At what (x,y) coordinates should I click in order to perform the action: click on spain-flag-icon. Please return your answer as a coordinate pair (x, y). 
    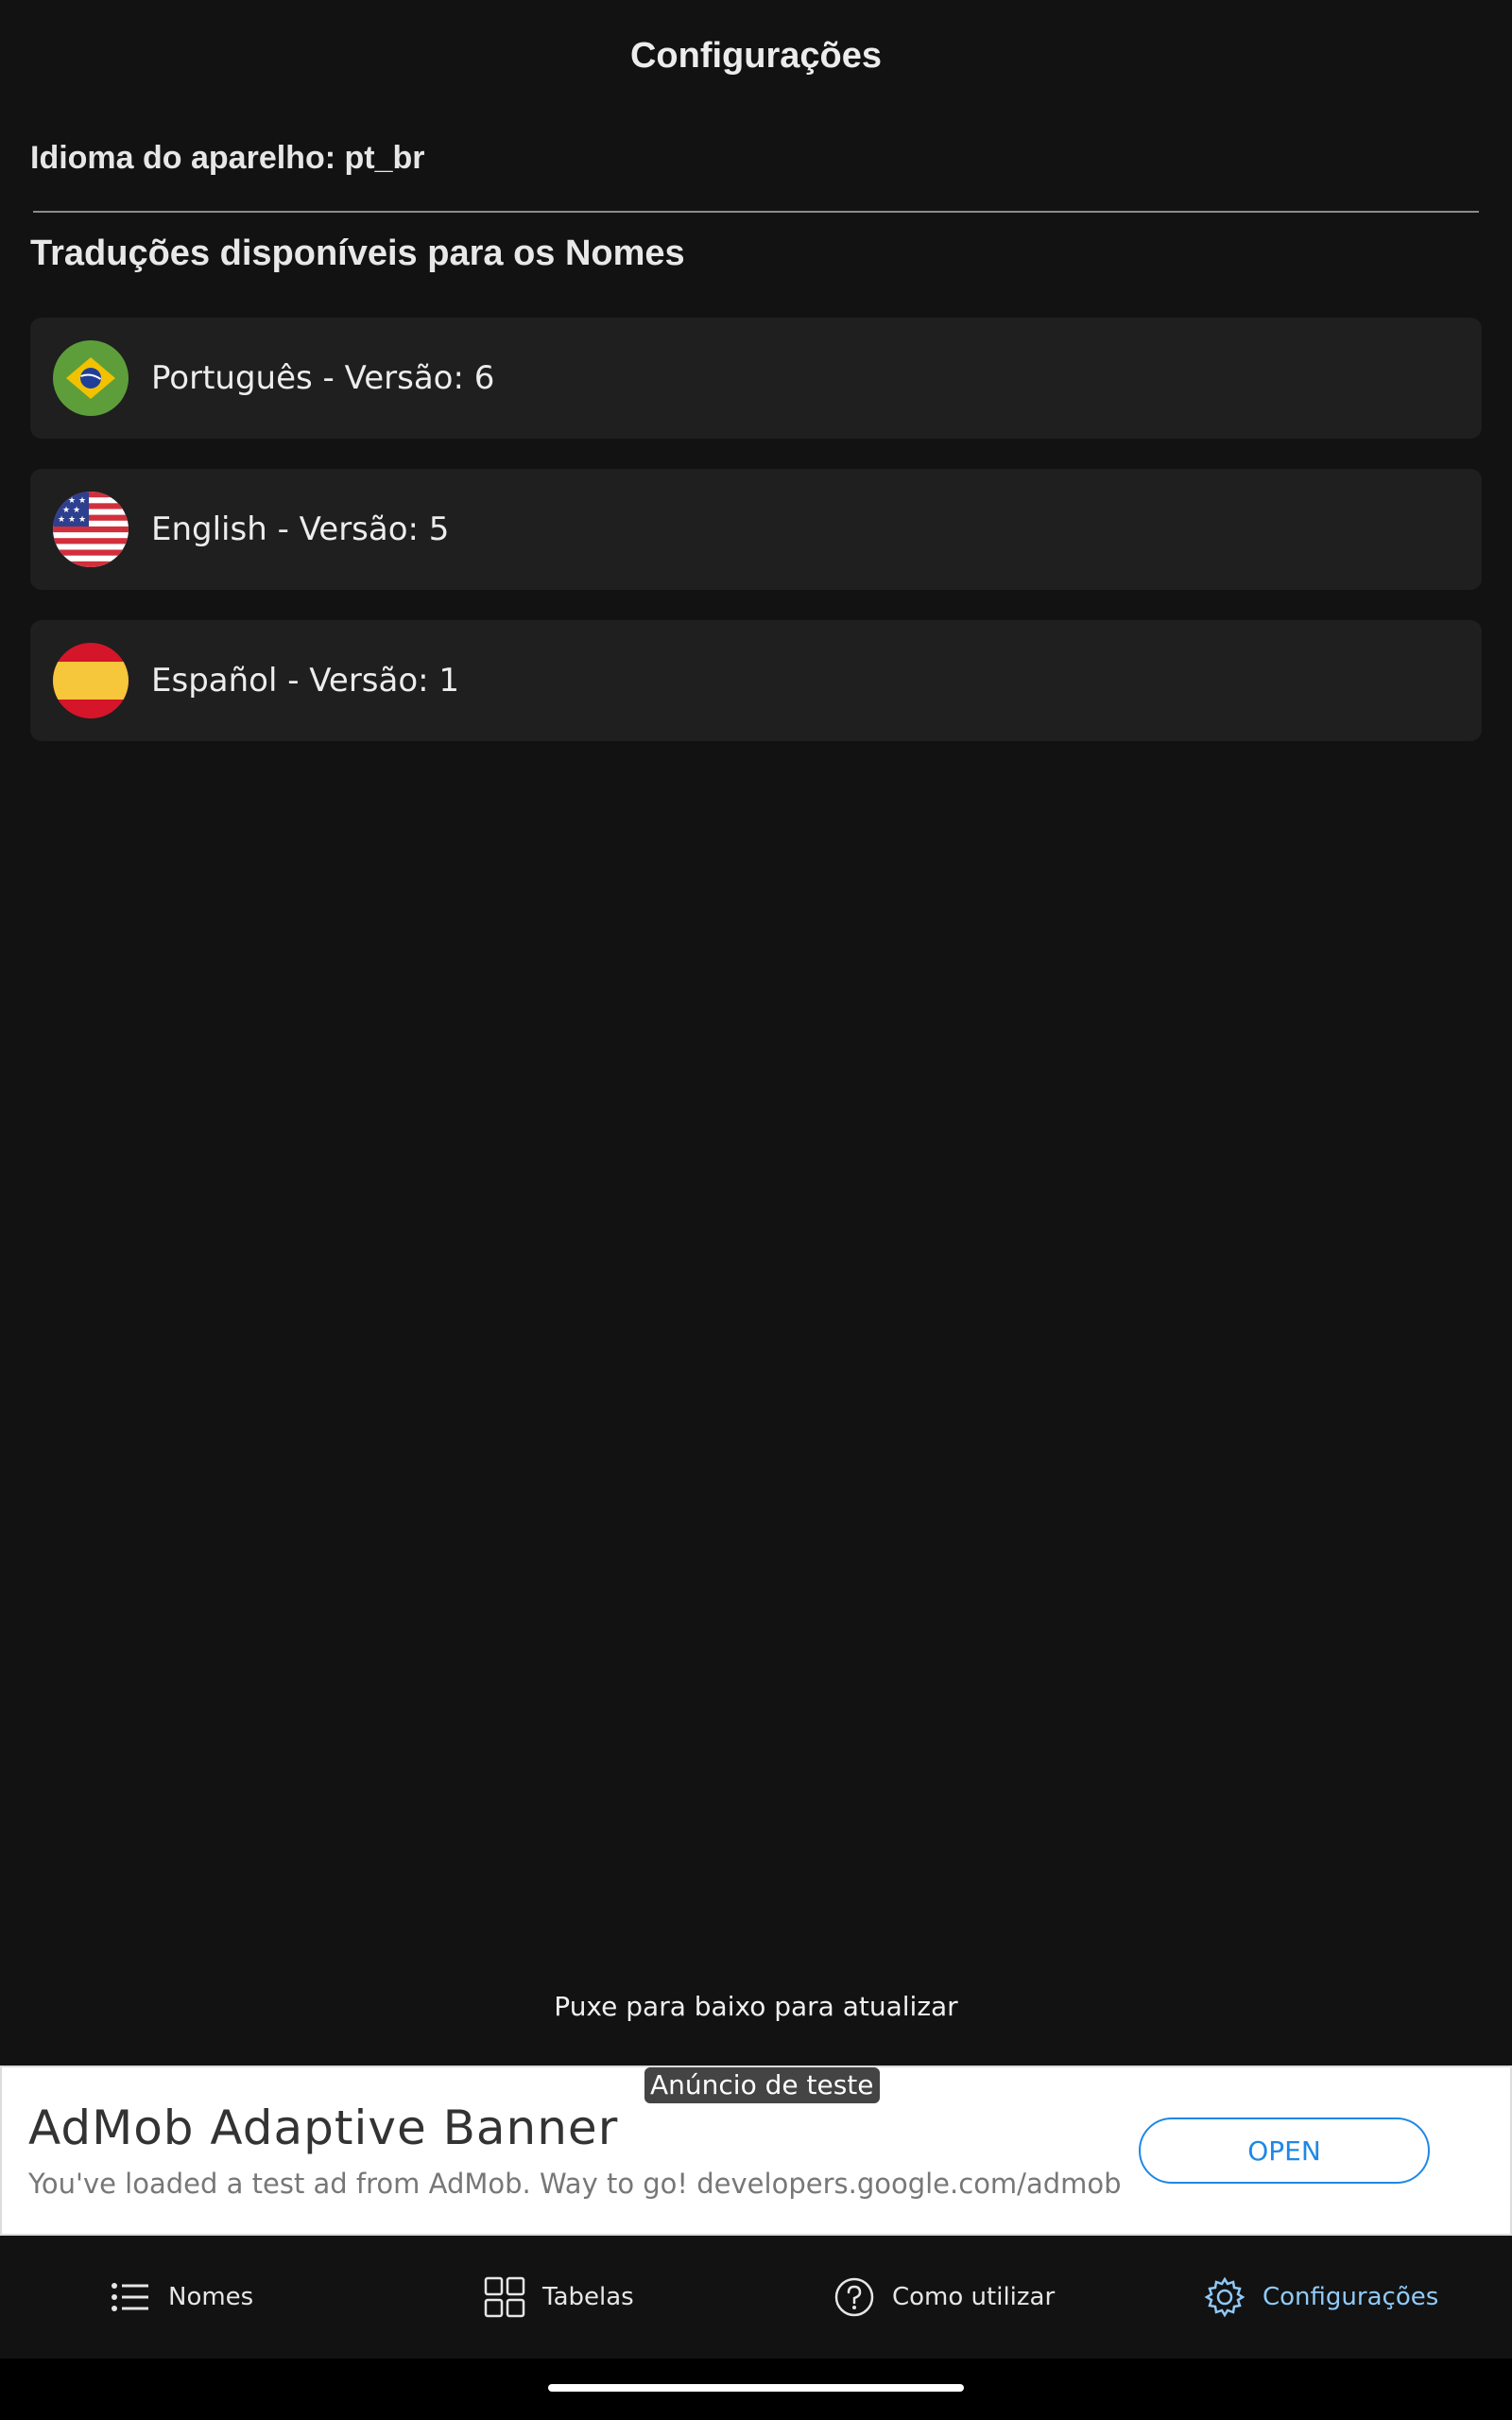
    Looking at the image, I should click on (91, 680).